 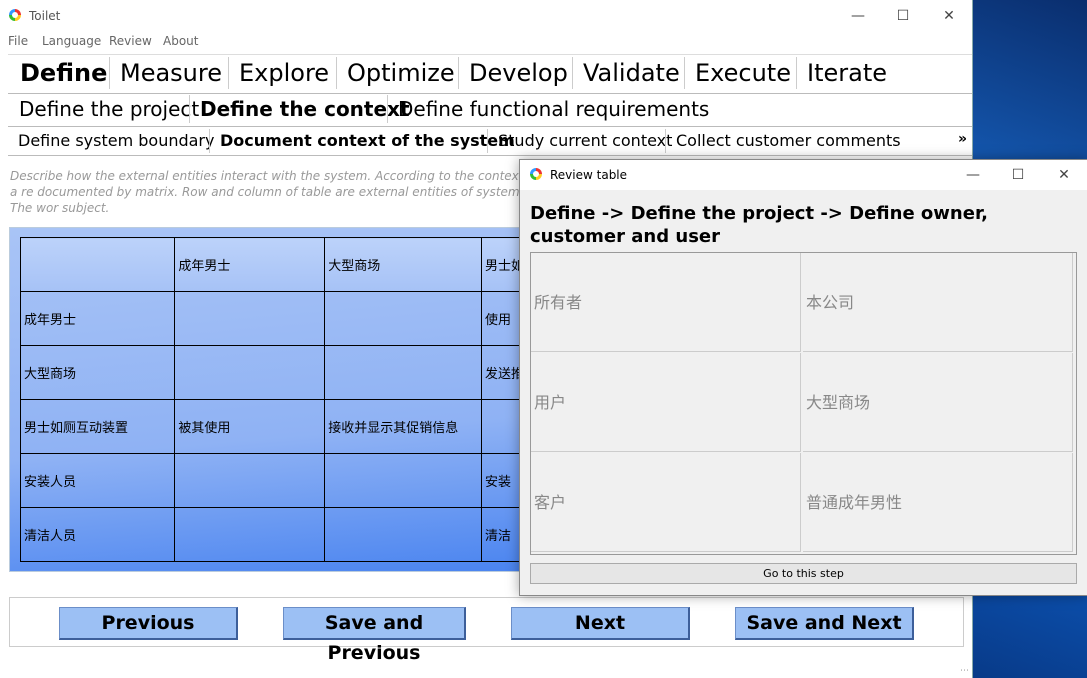 I want to click on review-cell: 本公司, so click(x=938, y=302).